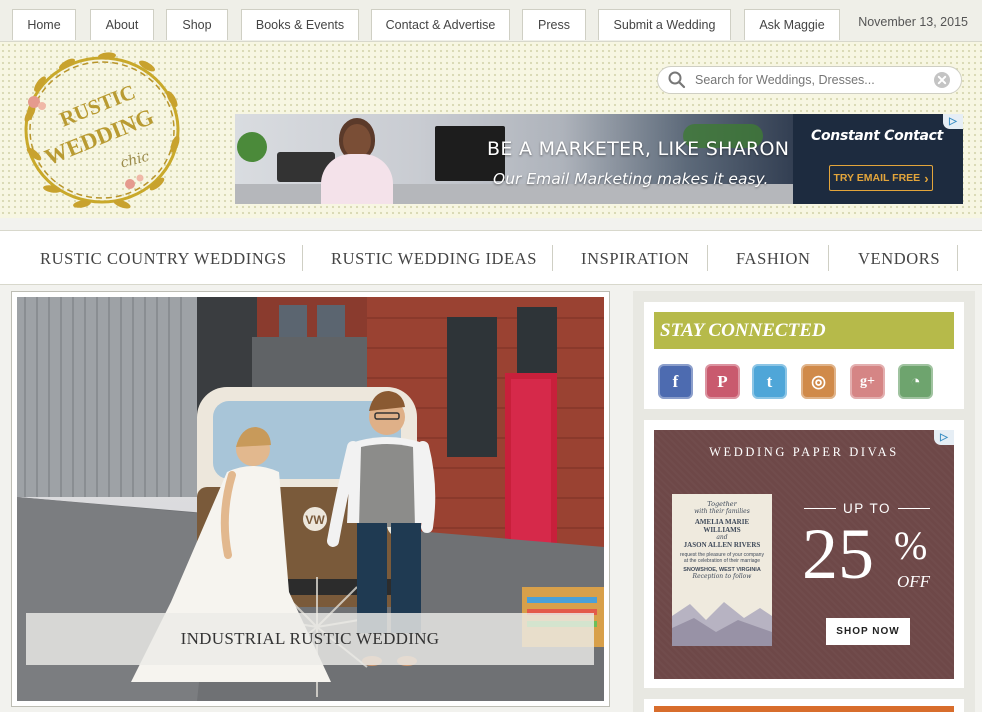  I want to click on ad-cta-label: TRY EMAIL FREE, so click(877, 178).